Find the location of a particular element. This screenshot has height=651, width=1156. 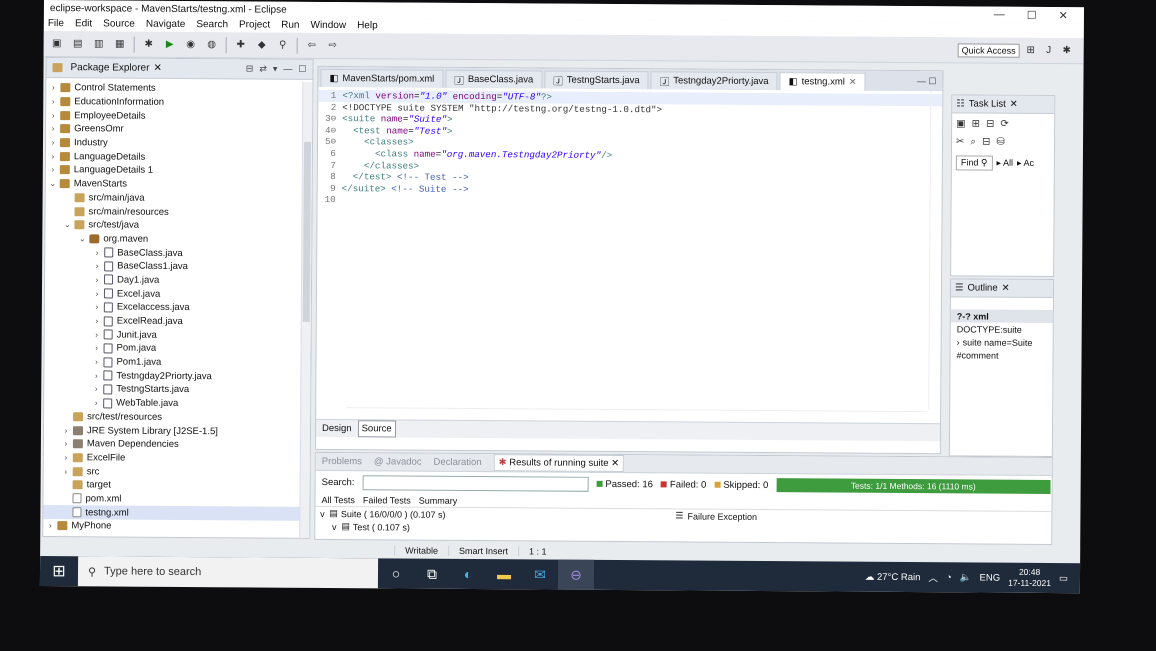

menu-source: Source is located at coordinates (119, 23).